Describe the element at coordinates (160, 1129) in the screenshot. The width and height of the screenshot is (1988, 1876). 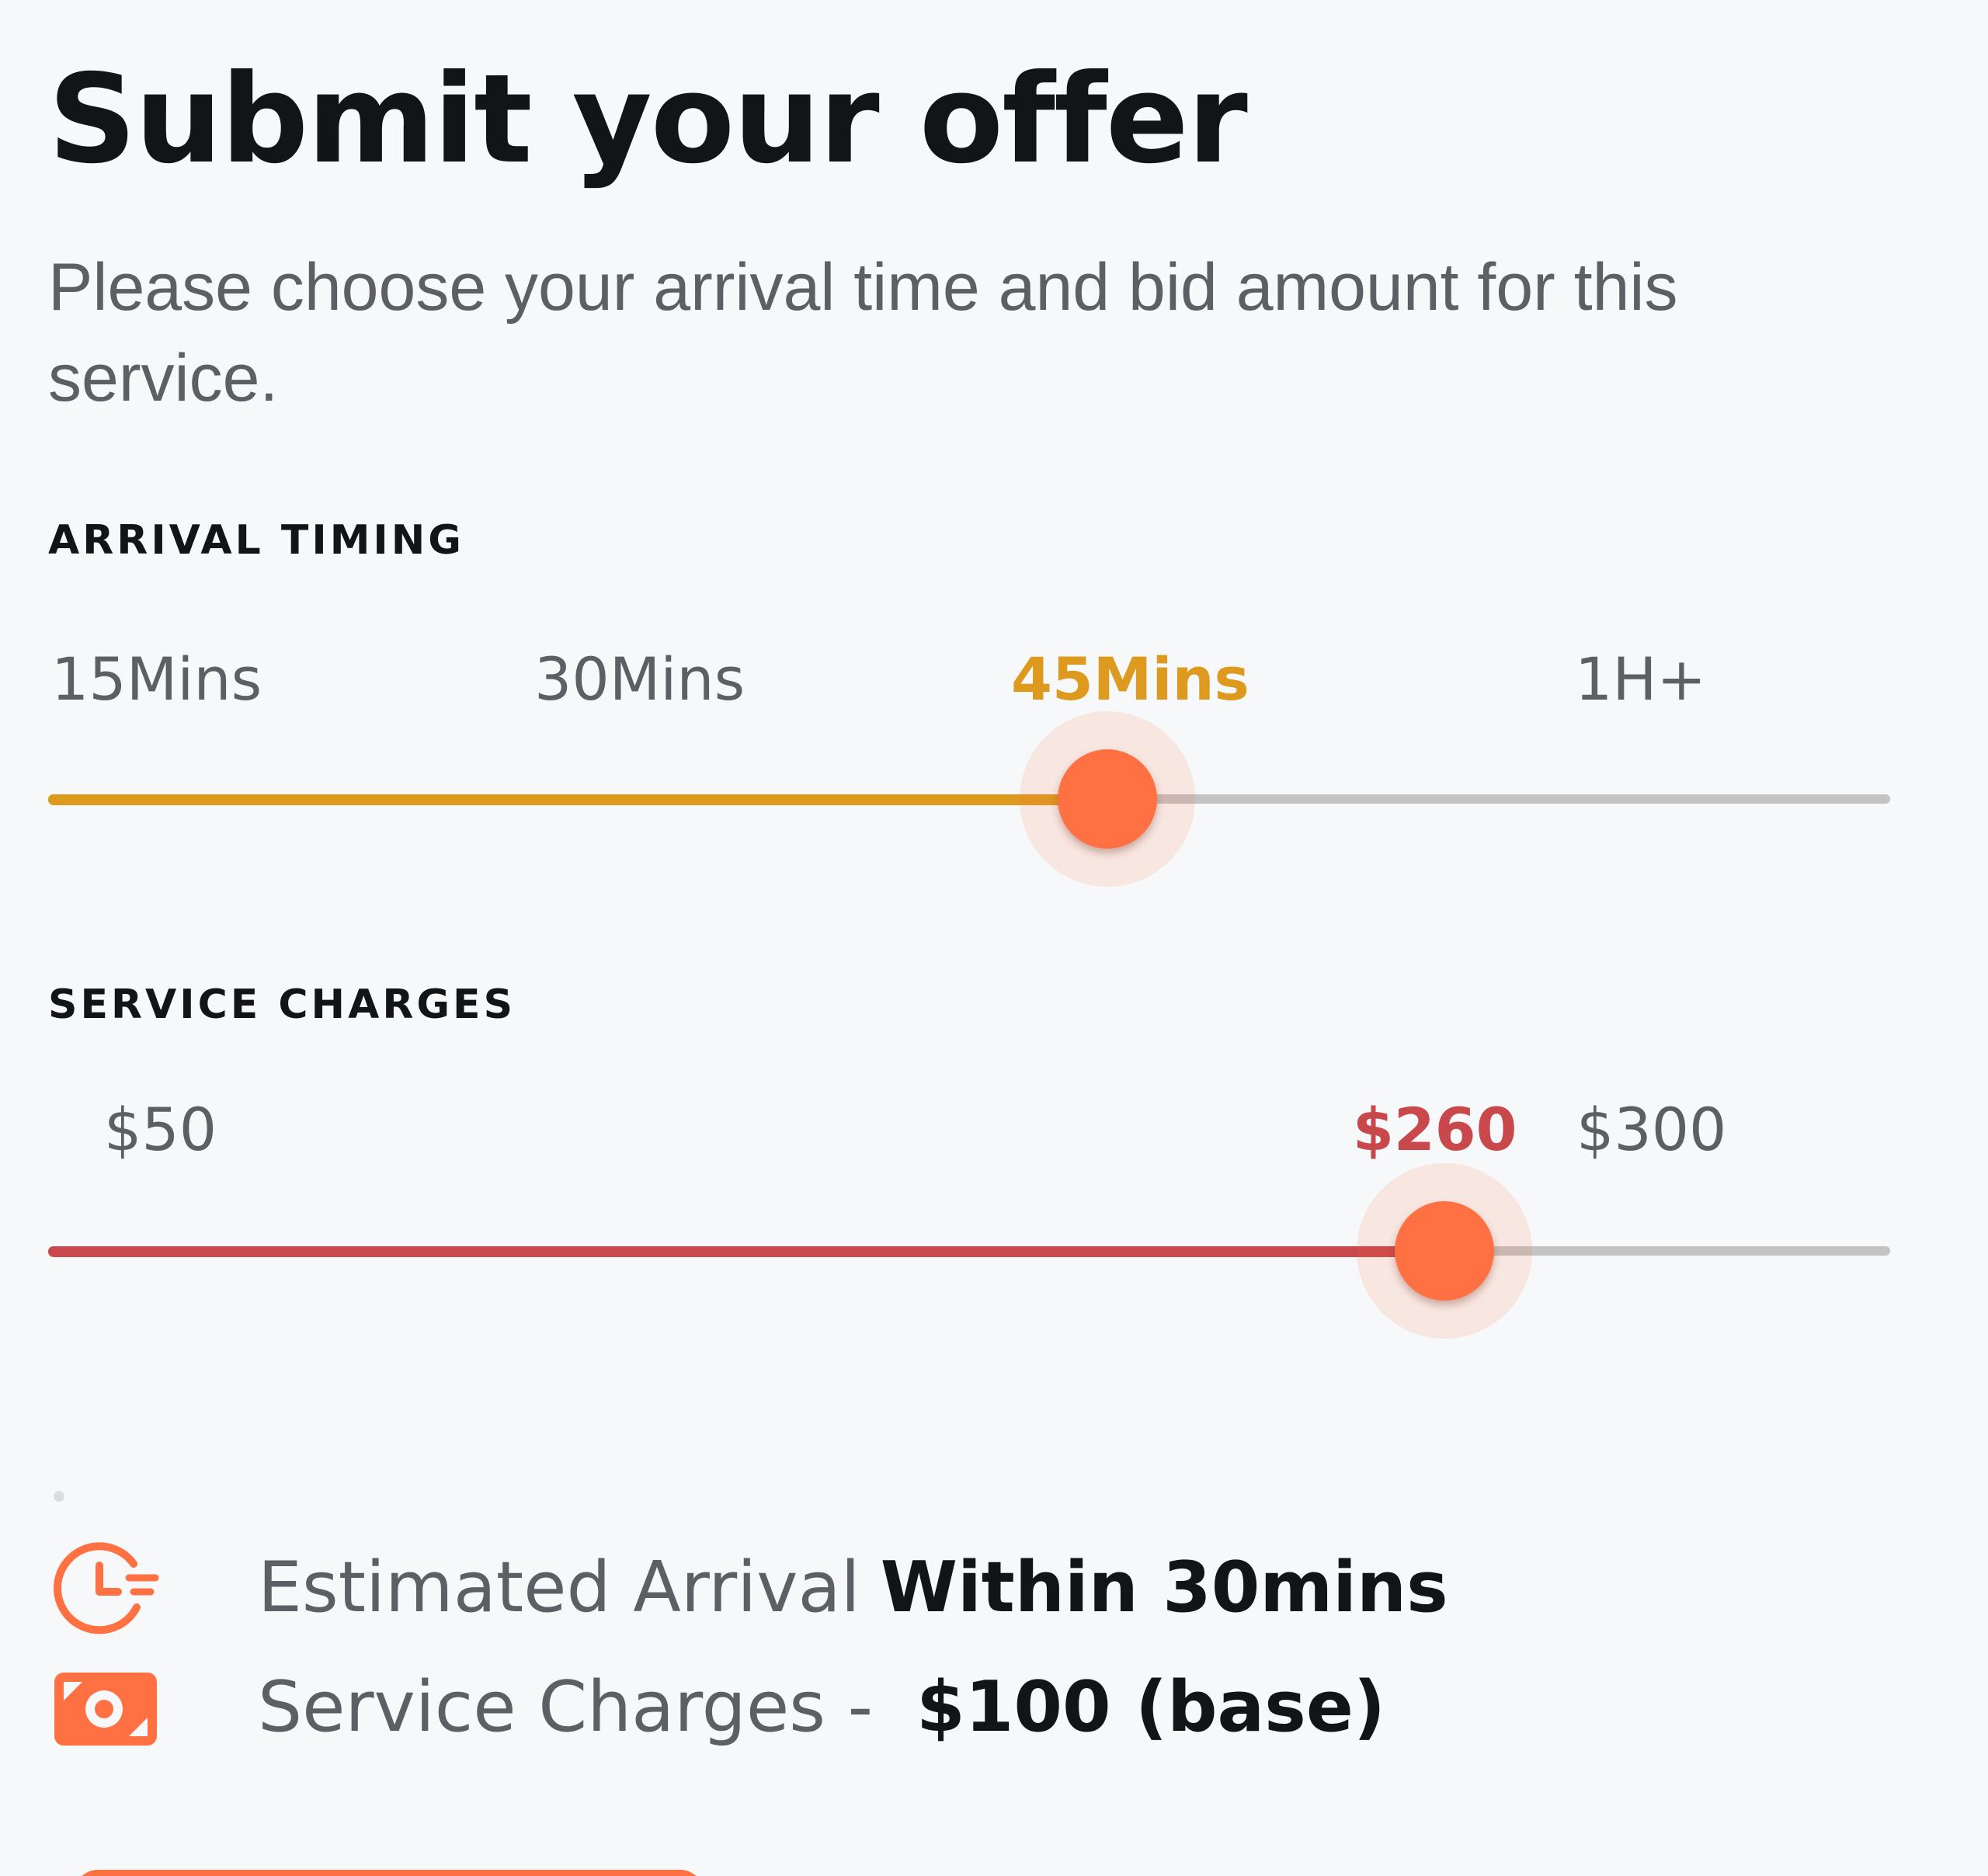
I see `charges-tick-min: $50` at that location.